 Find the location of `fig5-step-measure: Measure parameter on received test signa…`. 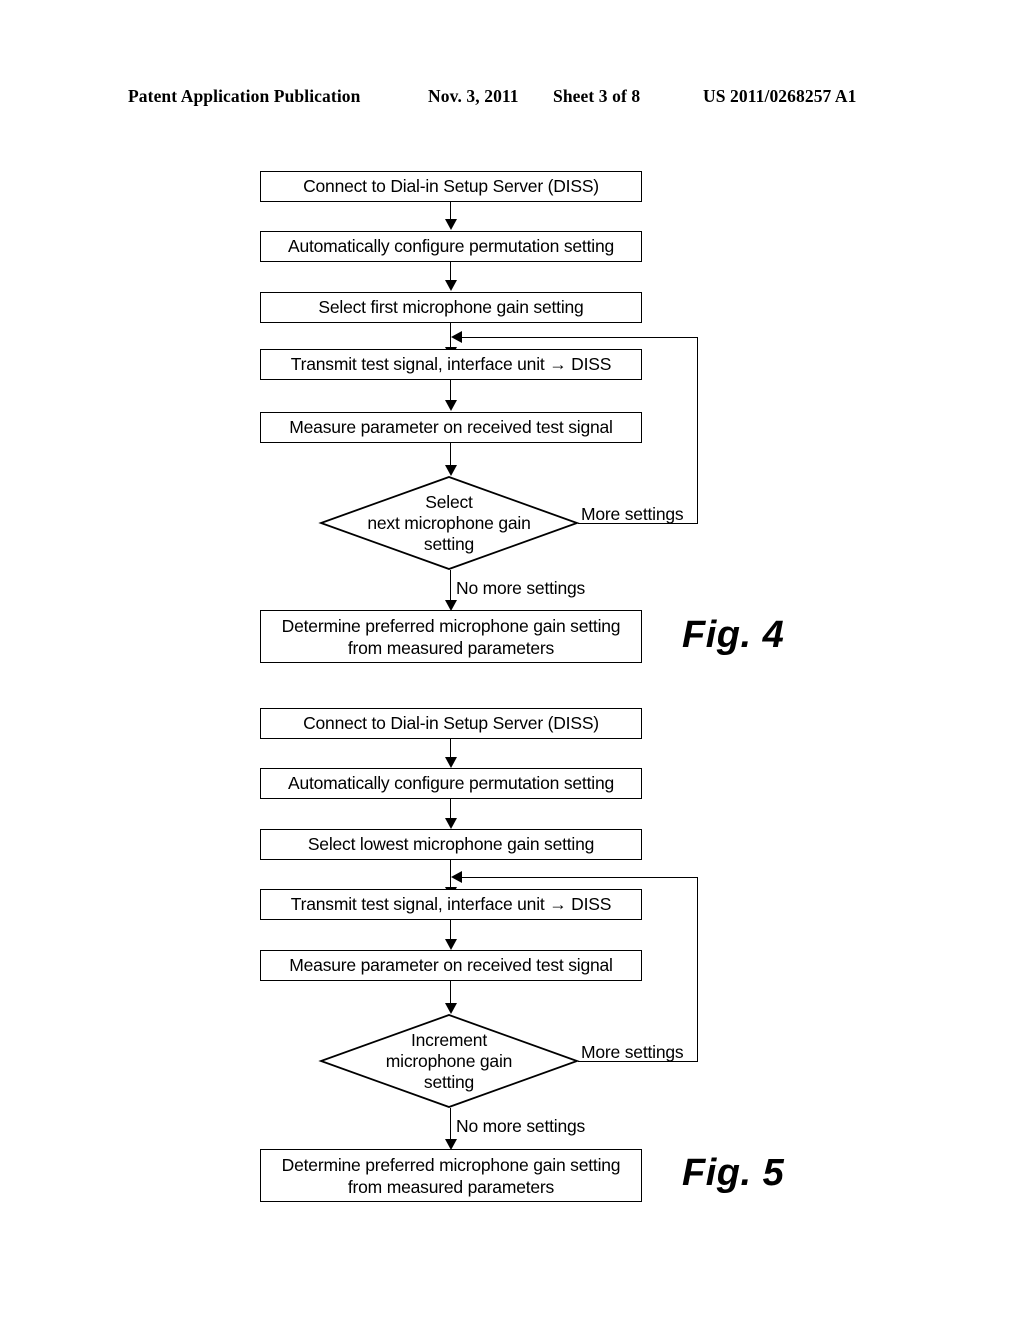

fig5-step-measure: Measure parameter on received test signa… is located at coordinates (451, 965).